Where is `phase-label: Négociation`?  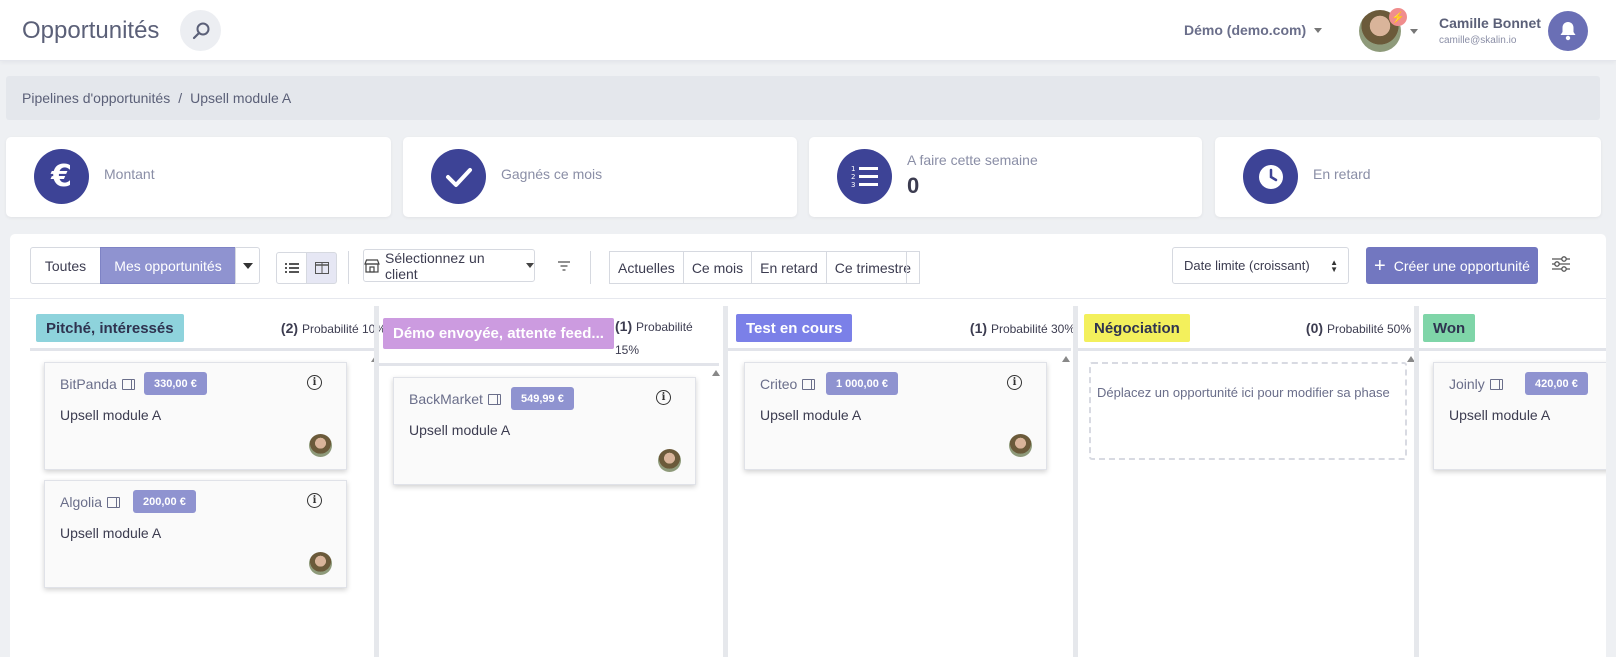 phase-label: Négociation is located at coordinates (1137, 328).